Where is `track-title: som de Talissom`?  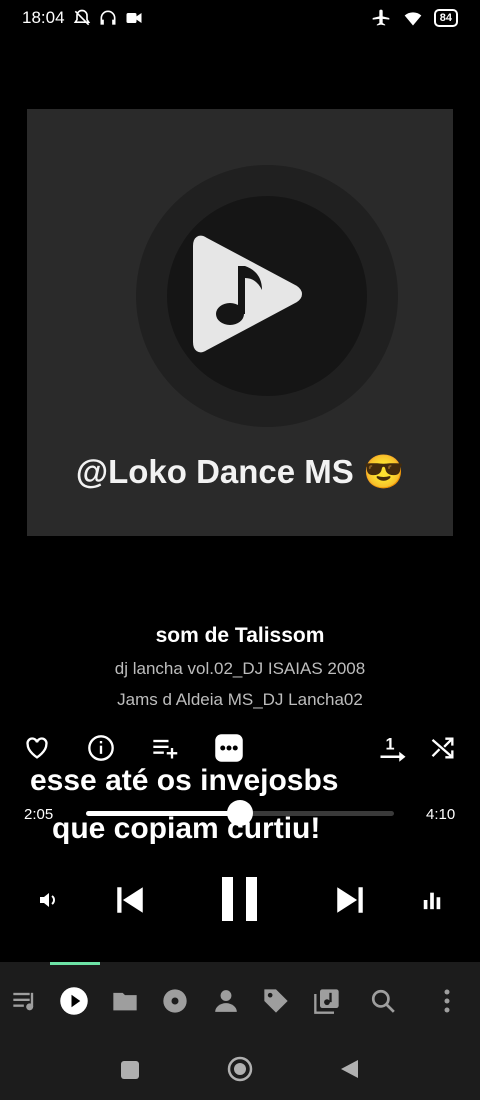
track-title: som de Talissom is located at coordinates (240, 635).